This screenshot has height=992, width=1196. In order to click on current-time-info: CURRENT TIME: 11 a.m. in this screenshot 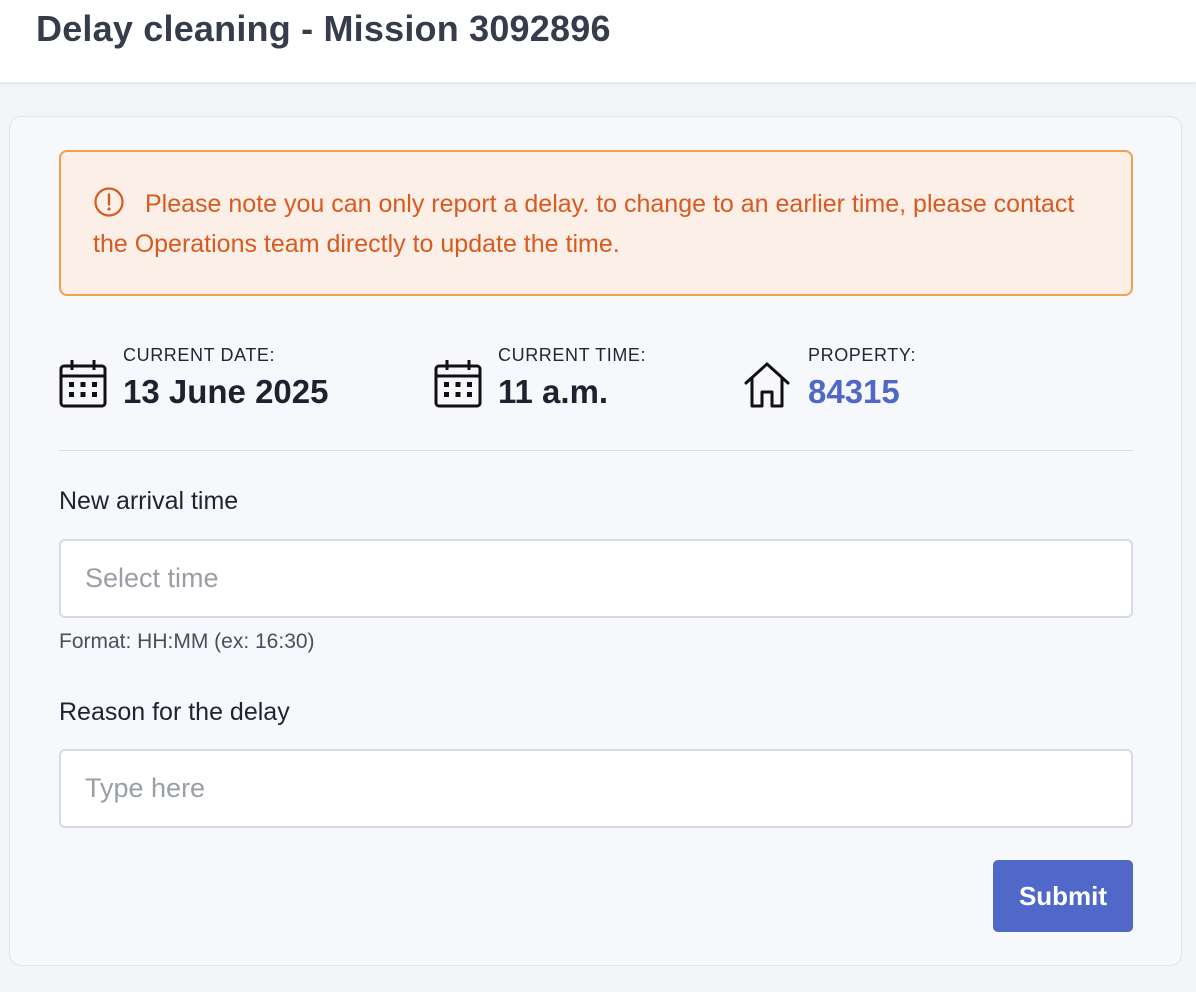, I will do `click(574, 383)`.